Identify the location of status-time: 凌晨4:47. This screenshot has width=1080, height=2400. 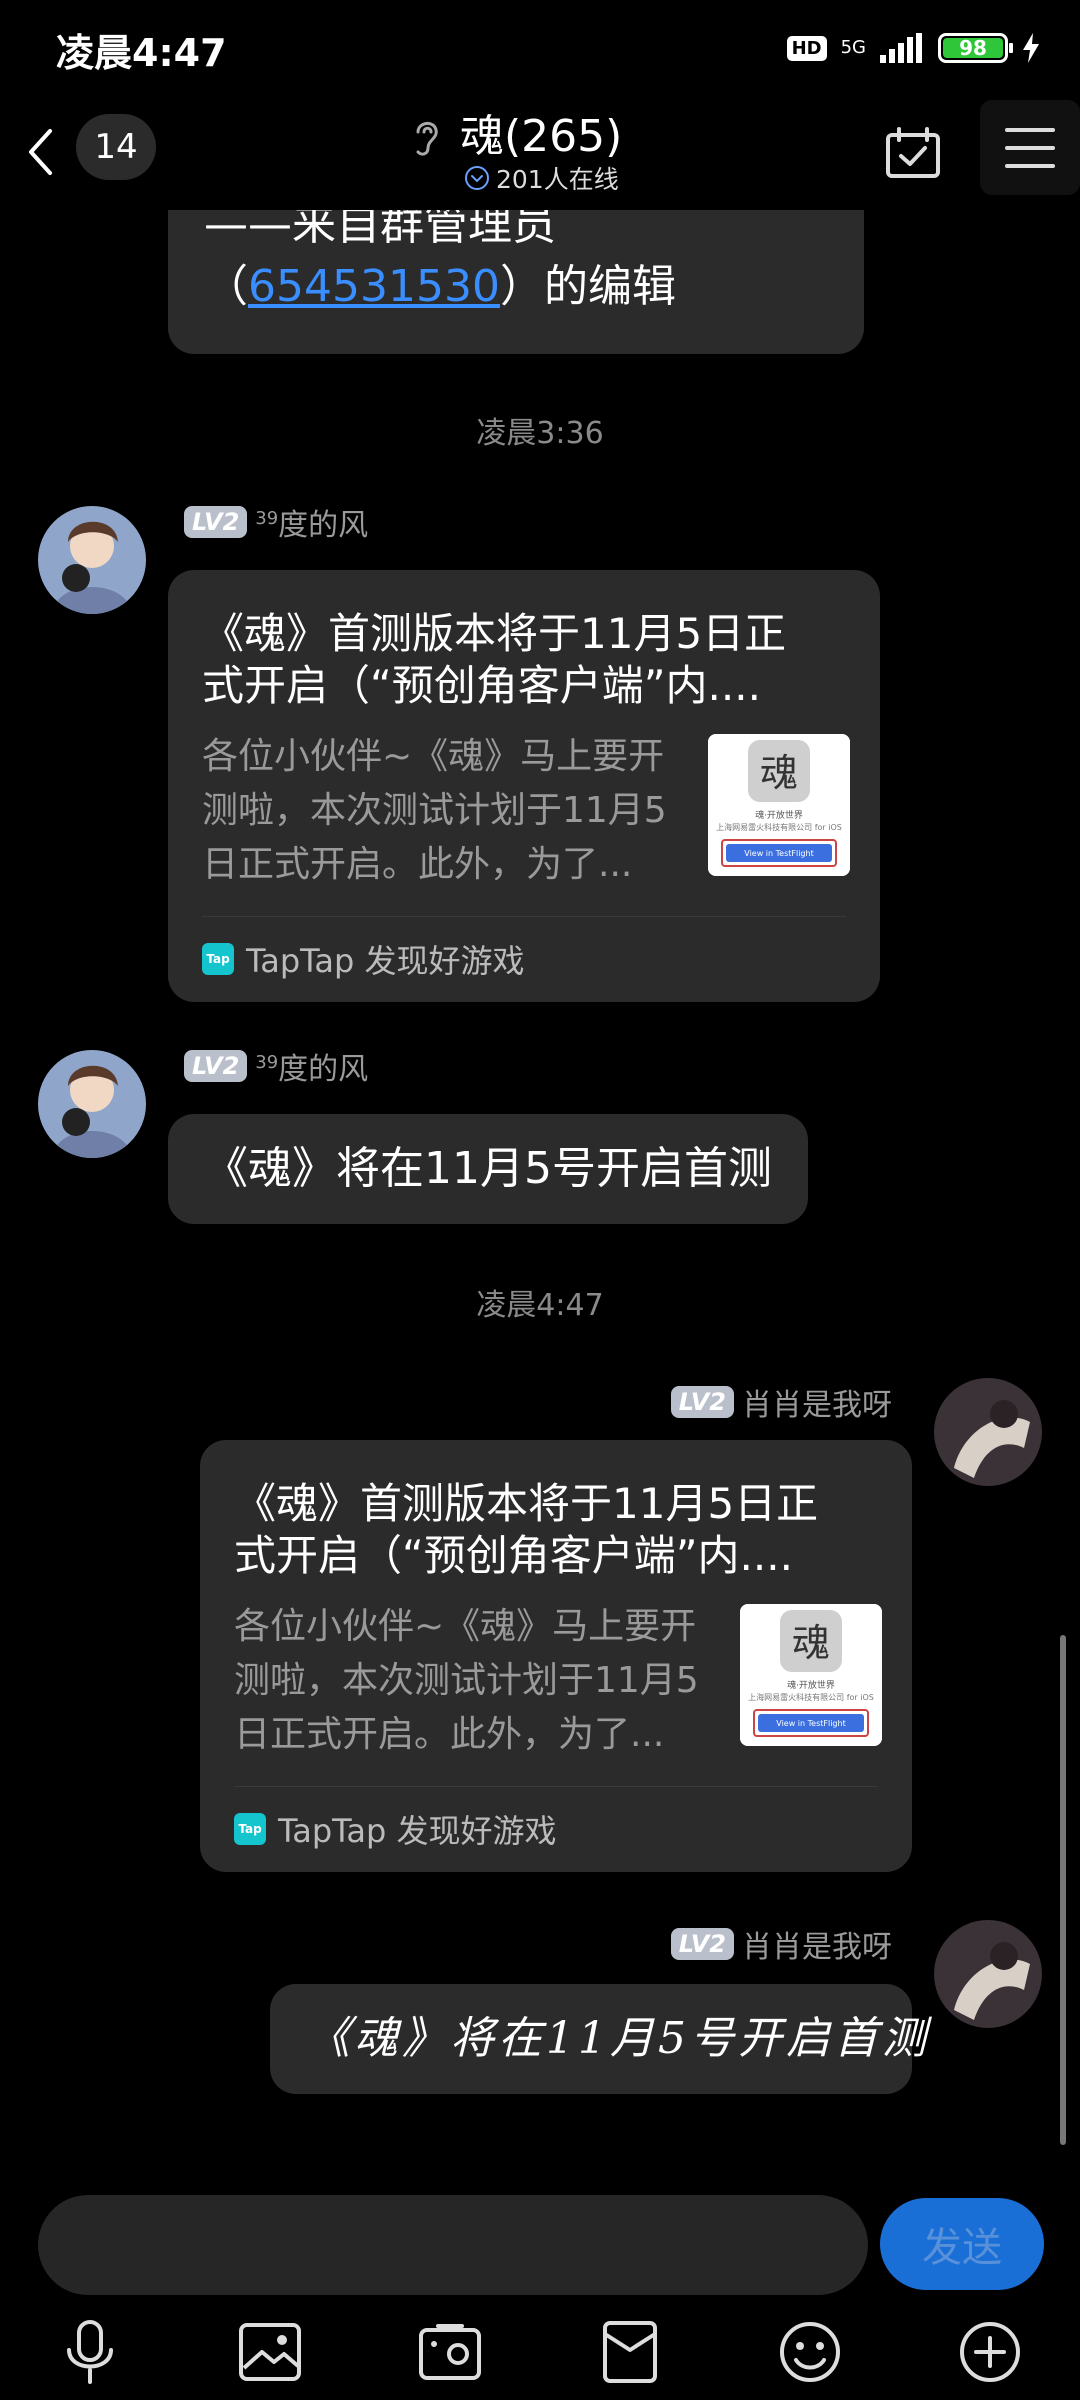
(141, 53).